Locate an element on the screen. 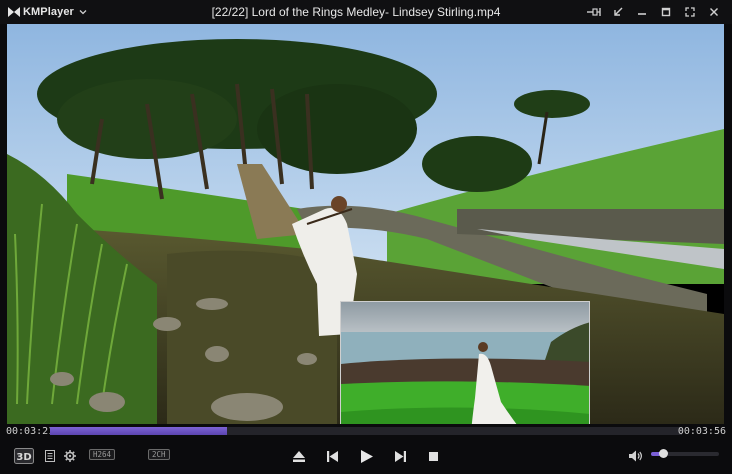  pin-button is located at coordinates (594, 12).